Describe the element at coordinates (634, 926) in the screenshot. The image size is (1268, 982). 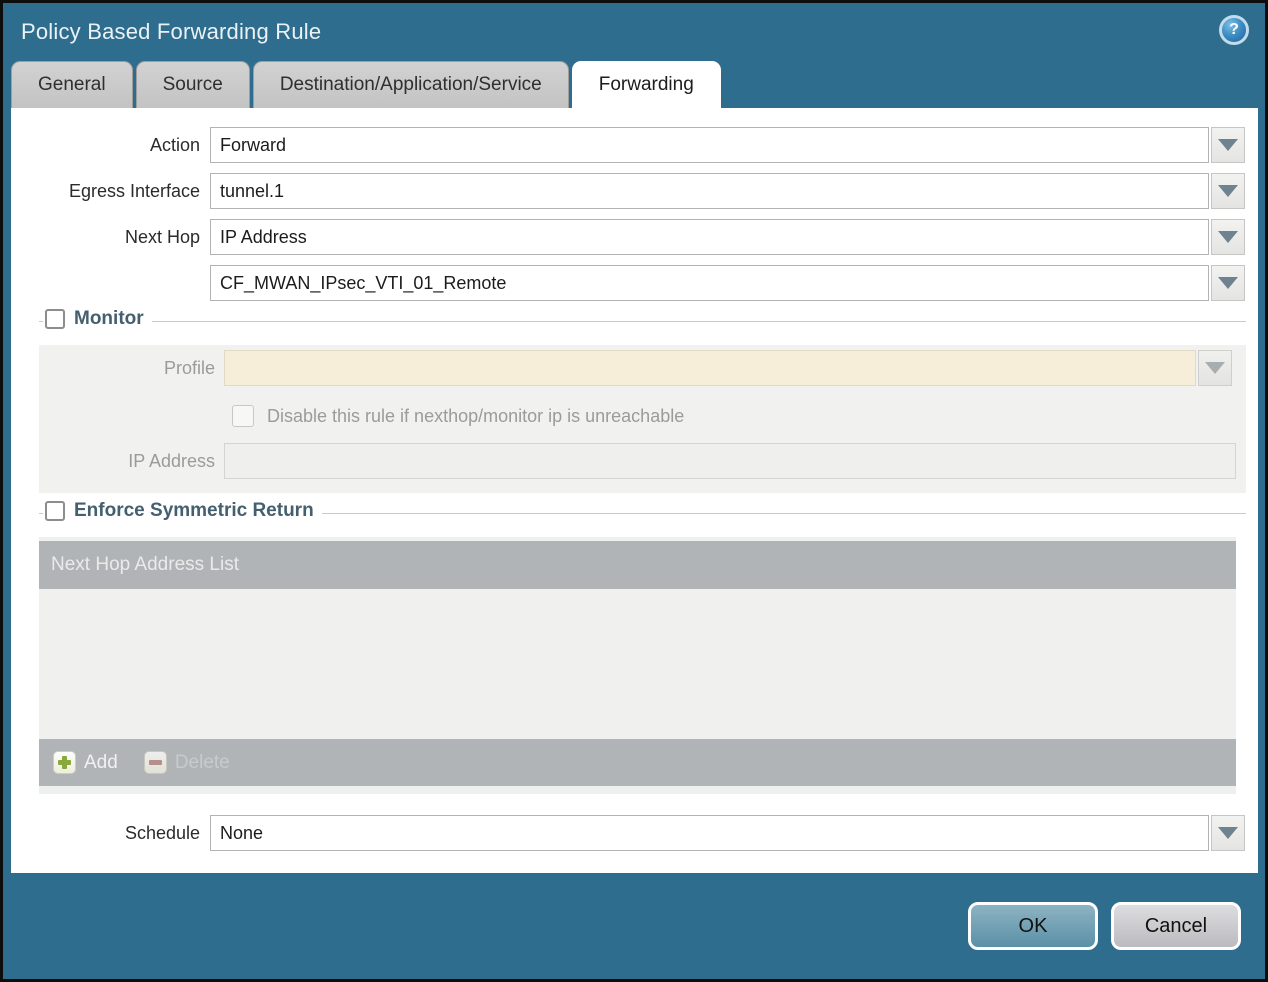
I see `dialog-footer: OK Cancel` at that location.